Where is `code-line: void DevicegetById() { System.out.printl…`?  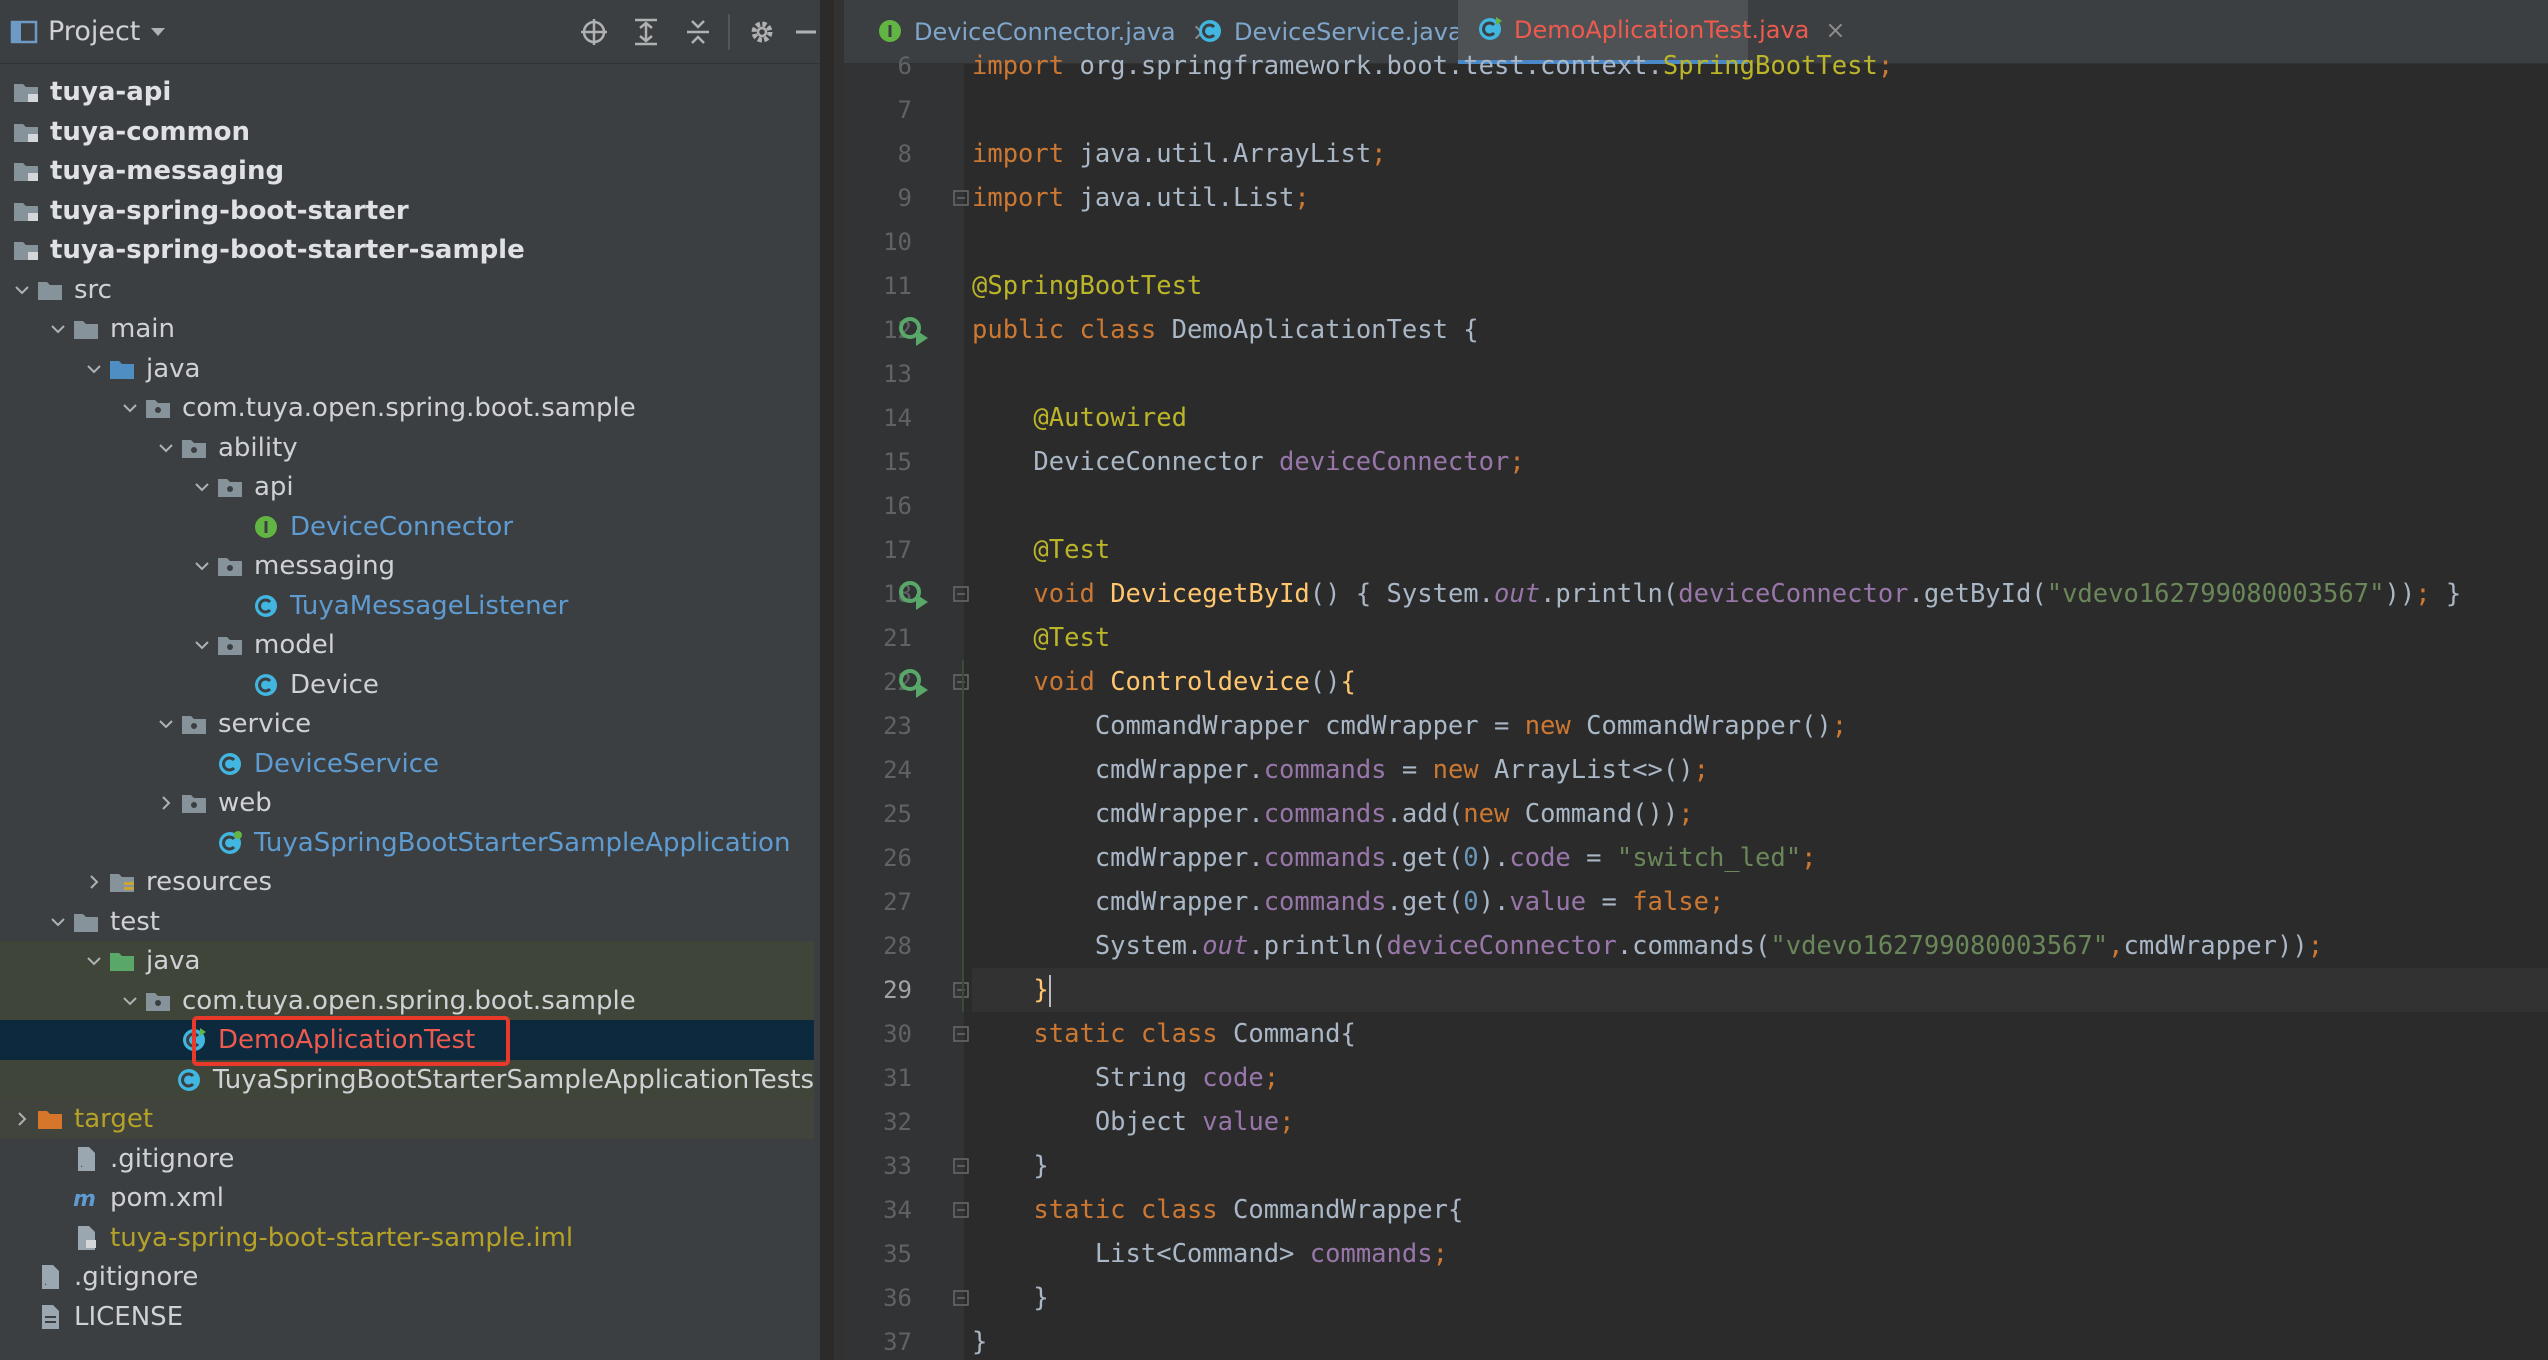
code-line: void DevicegetById() { System.out.printl… is located at coordinates (1716, 594).